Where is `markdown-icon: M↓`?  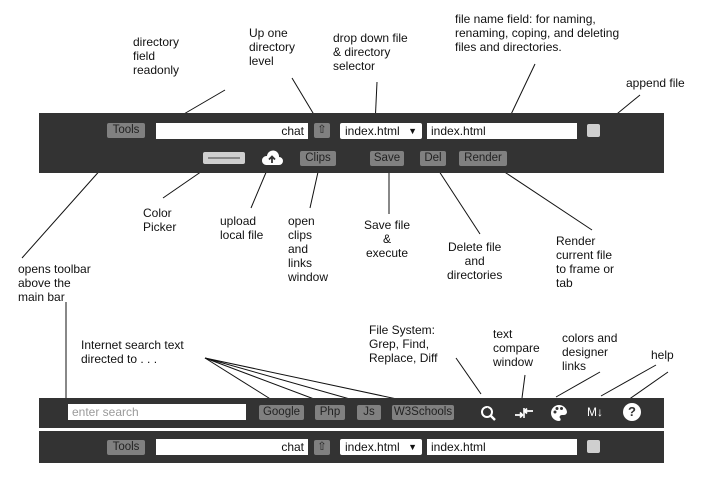
markdown-icon: M↓ is located at coordinates (595, 412).